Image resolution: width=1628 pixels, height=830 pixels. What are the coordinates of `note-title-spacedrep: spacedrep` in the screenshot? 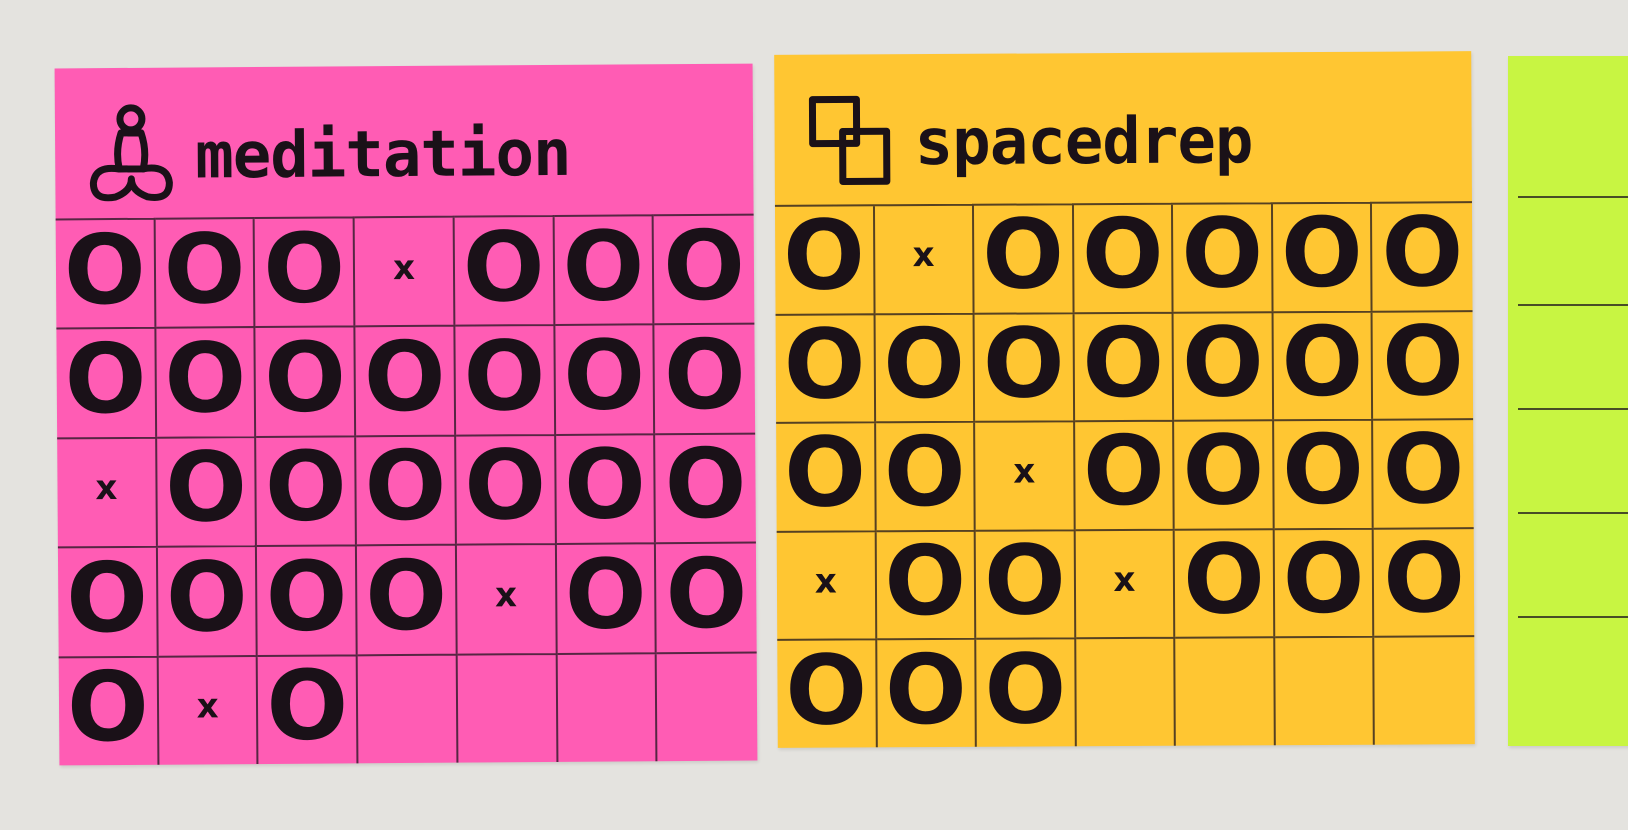 It's located at (1028, 142).